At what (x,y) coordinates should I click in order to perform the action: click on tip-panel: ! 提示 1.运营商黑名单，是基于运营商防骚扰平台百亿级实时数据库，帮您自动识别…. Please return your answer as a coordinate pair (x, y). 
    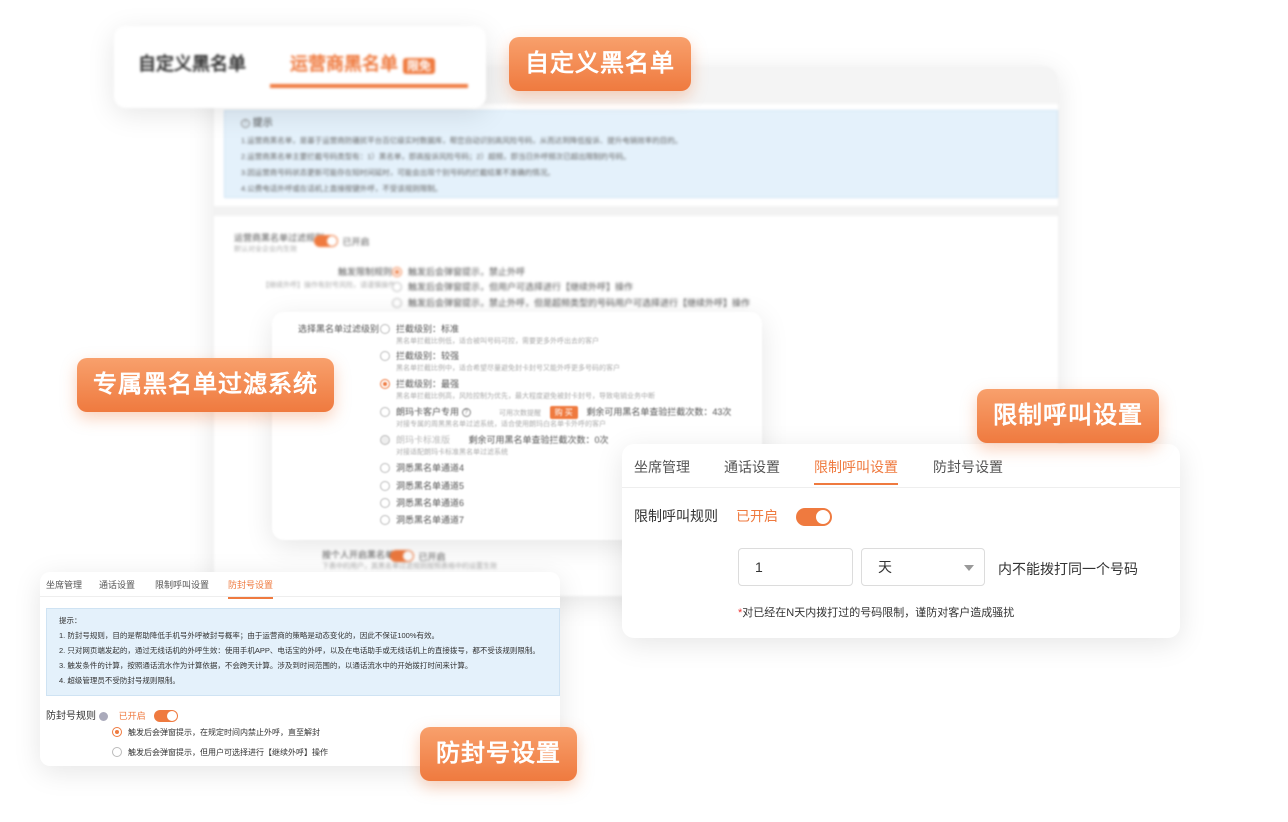
    Looking at the image, I should click on (641, 154).